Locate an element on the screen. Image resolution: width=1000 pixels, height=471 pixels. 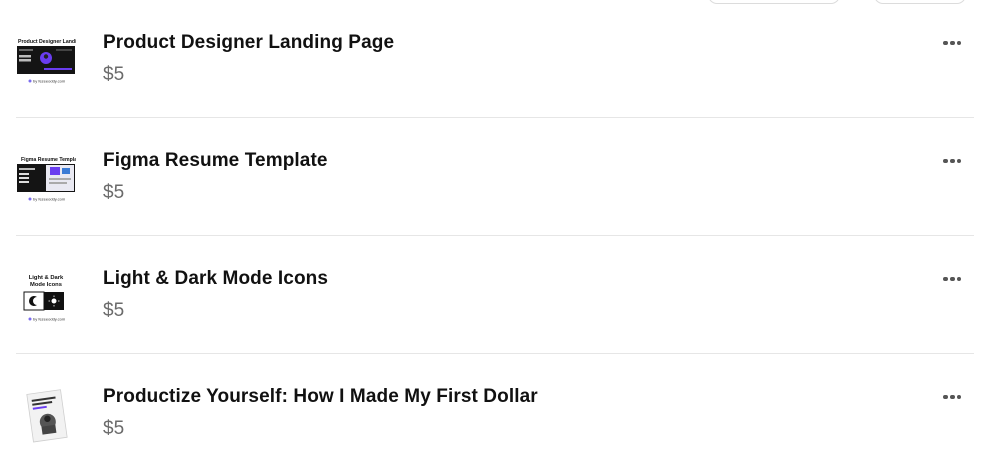
ebook-cover-thumbnail is located at coordinates (46, 416).